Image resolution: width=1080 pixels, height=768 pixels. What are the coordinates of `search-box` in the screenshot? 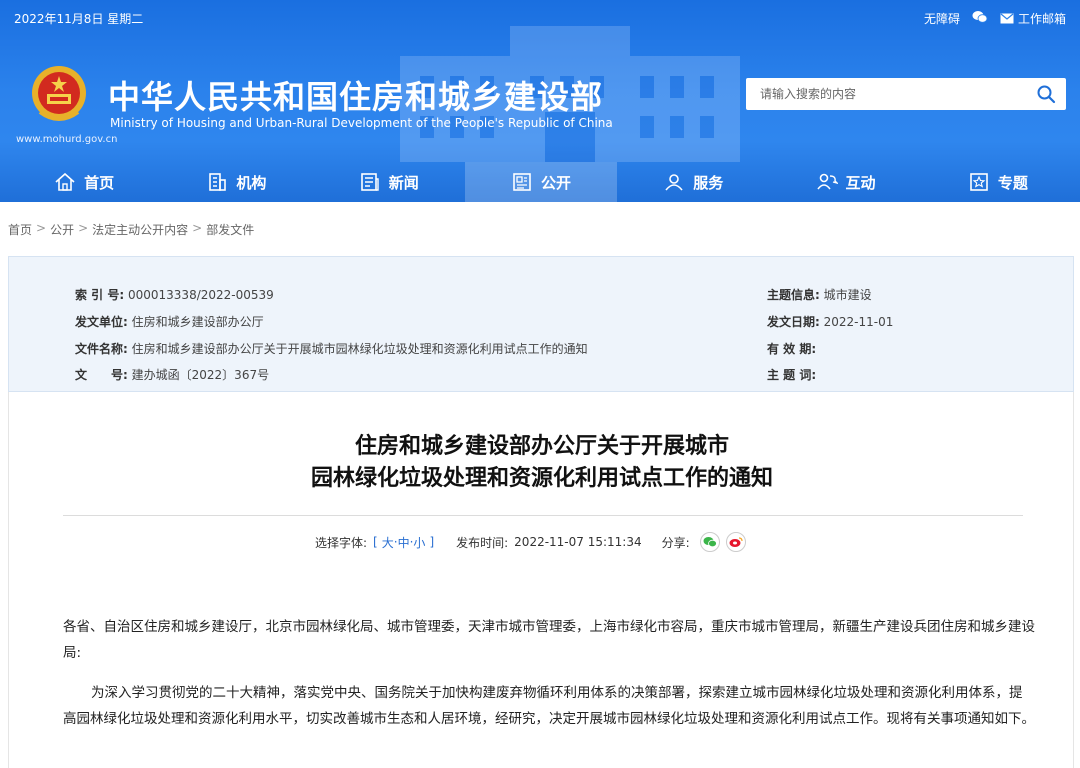 It's located at (906, 94).